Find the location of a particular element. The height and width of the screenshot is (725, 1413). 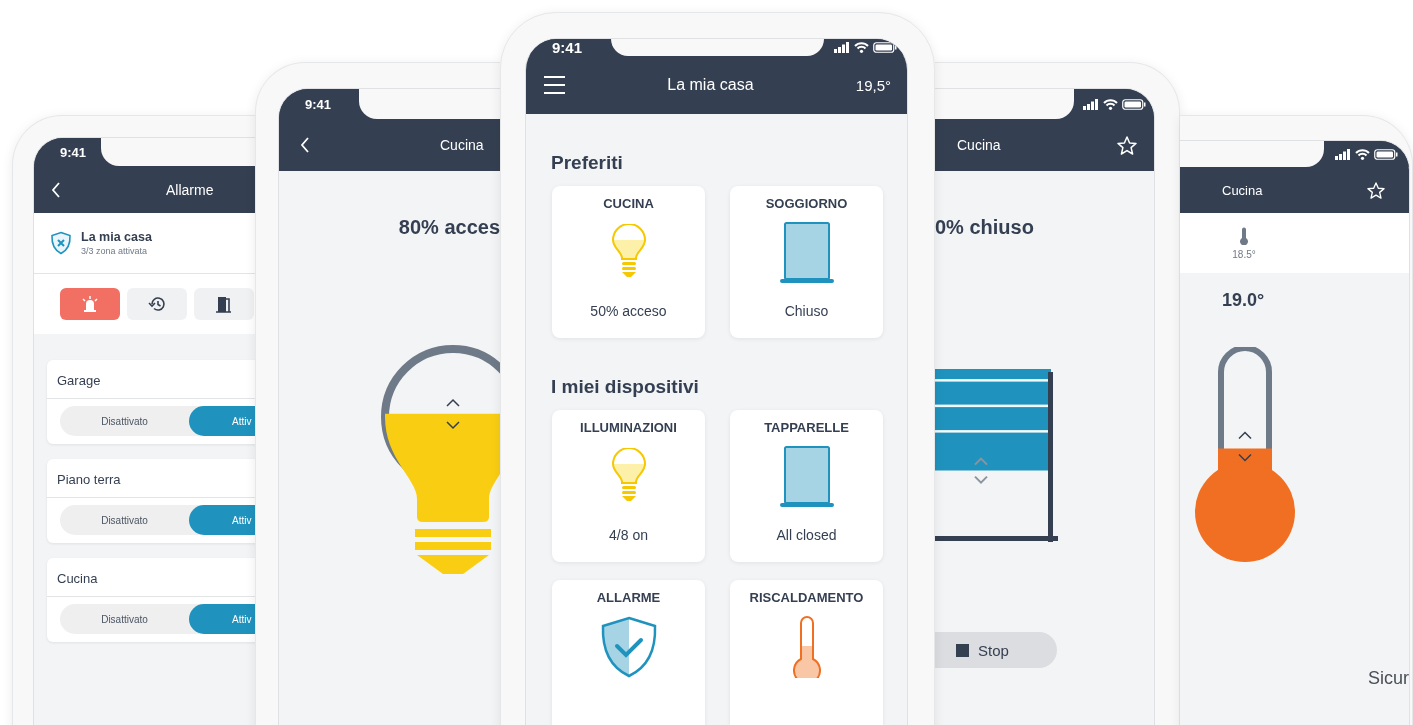

device-tile: CUCINA 50% acceso is located at coordinates (628, 262).